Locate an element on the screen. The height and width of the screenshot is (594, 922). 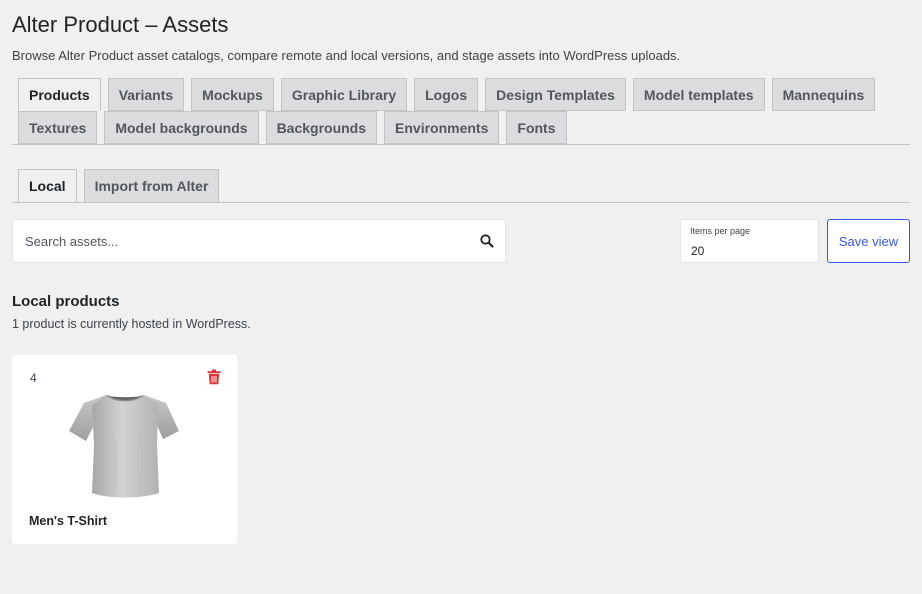
section-title: Local products is located at coordinates (66, 301).